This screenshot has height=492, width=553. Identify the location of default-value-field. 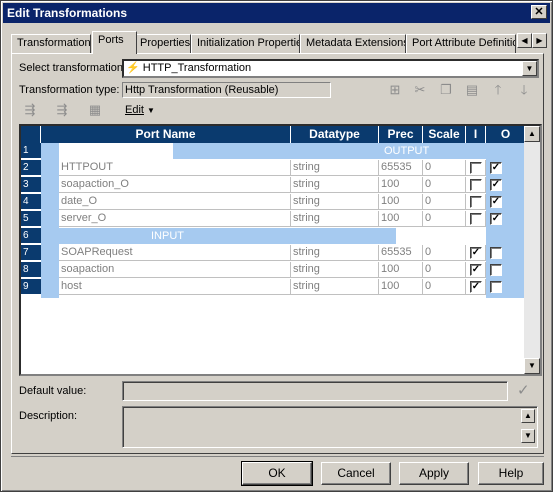
(315, 391).